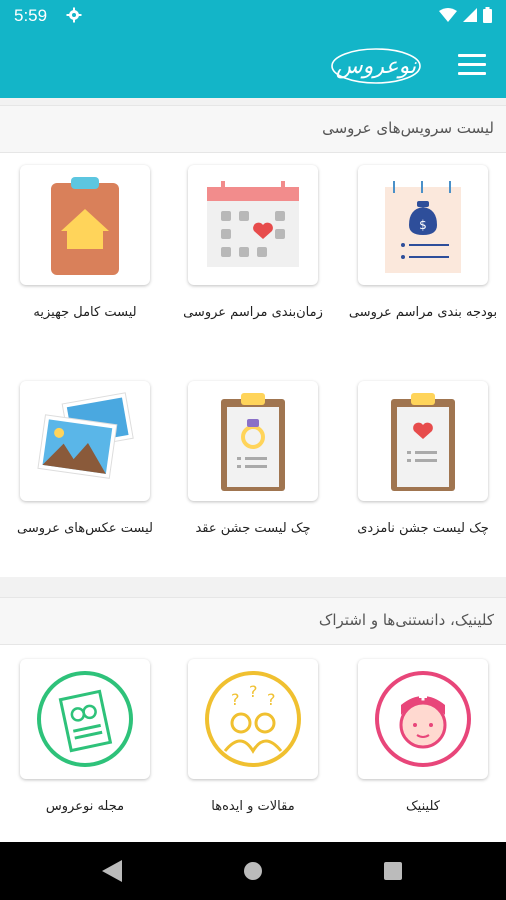 Image resolution: width=506 pixels, height=900 pixels. What do you see at coordinates (253, 65) in the screenshot?
I see `app-bar: نوعروس` at bounding box center [253, 65].